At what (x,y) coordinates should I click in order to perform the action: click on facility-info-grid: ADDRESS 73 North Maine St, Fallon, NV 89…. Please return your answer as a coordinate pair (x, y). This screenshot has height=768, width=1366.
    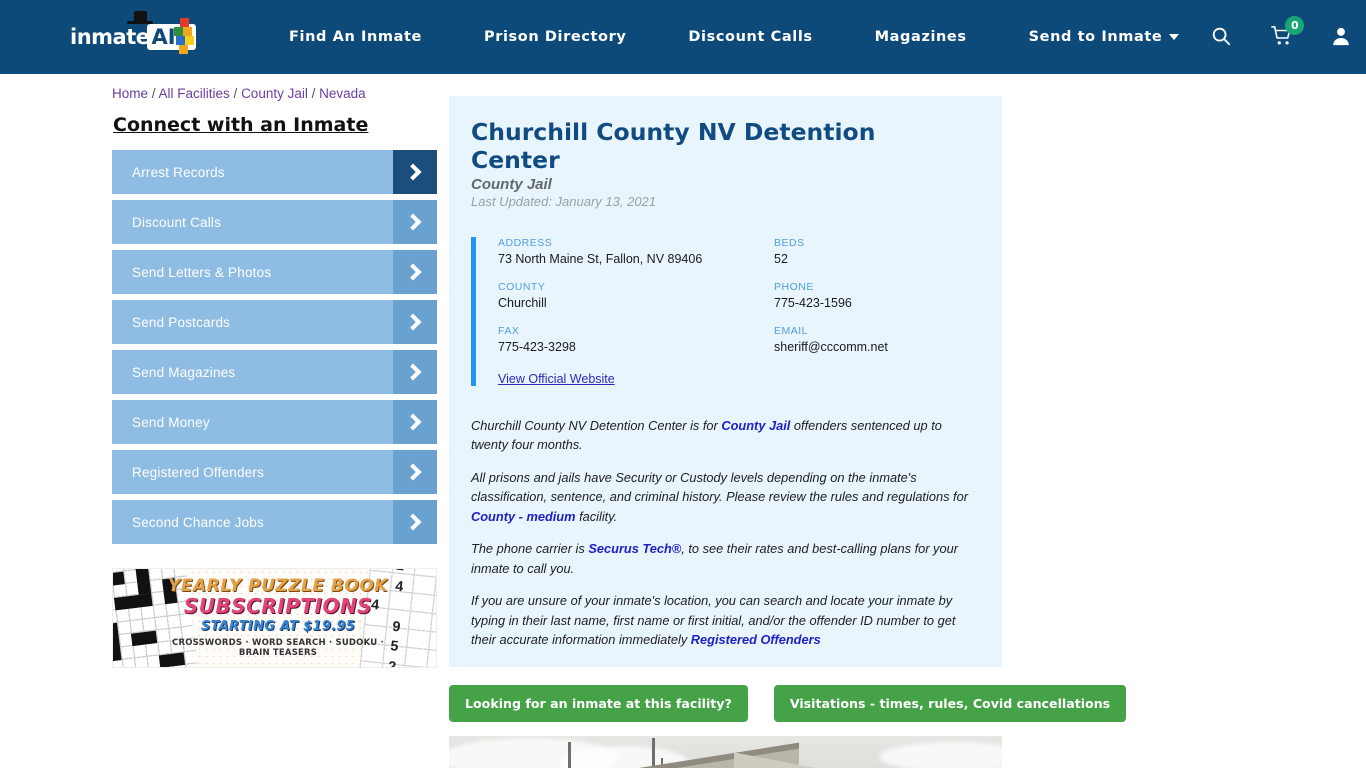
    Looking at the image, I should click on (735, 311).